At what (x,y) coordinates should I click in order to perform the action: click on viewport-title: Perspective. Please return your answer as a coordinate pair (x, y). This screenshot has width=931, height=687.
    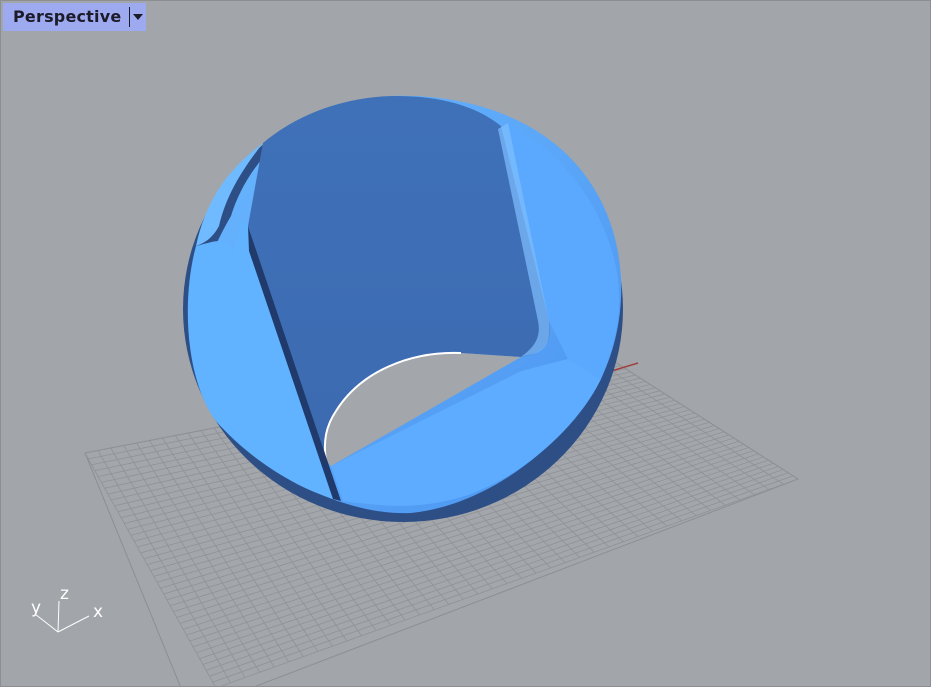
    Looking at the image, I should click on (66, 17).